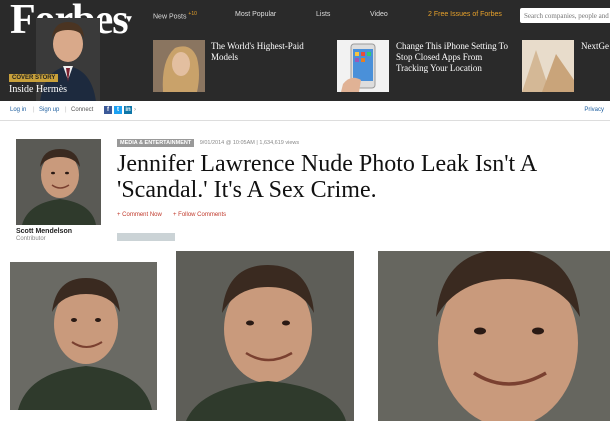 This screenshot has width=610, height=421. Describe the element at coordinates (128, 110) in the screenshot. I see `linkedin-icon: in` at that location.